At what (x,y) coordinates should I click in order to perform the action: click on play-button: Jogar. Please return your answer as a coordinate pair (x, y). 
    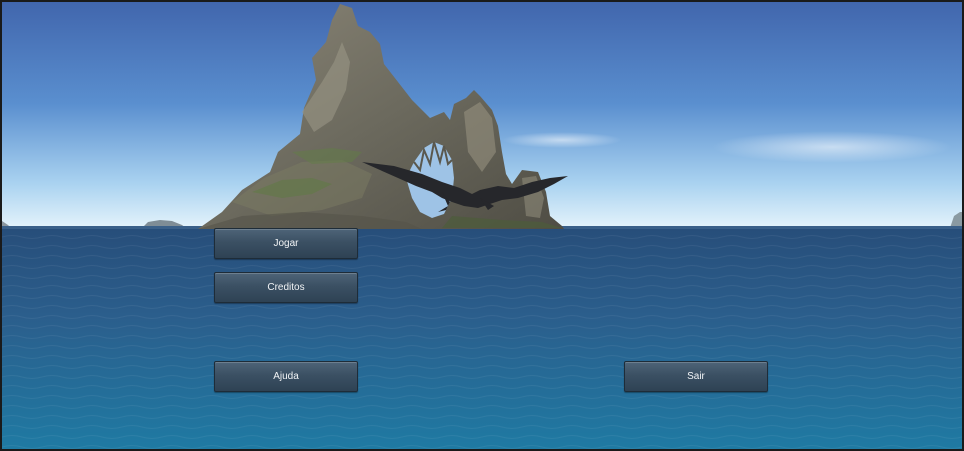
    Looking at the image, I should click on (286, 243).